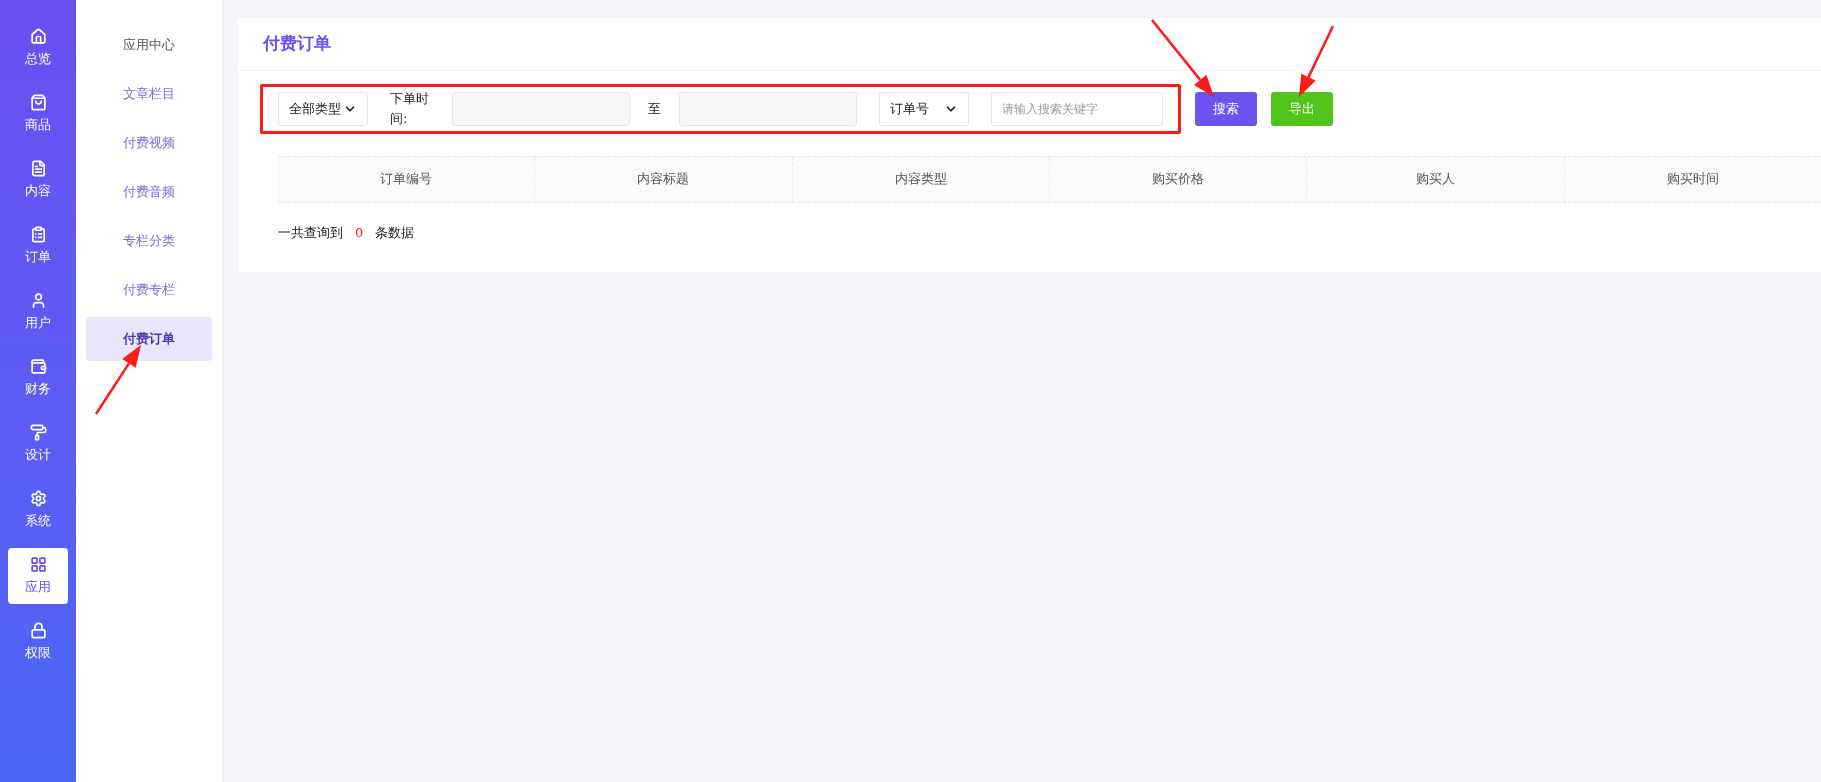 The width and height of the screenshot is (1821, 782). Describe the element at coordinates (38, 498) in the screenshot. I see `settings-icon` at that location.